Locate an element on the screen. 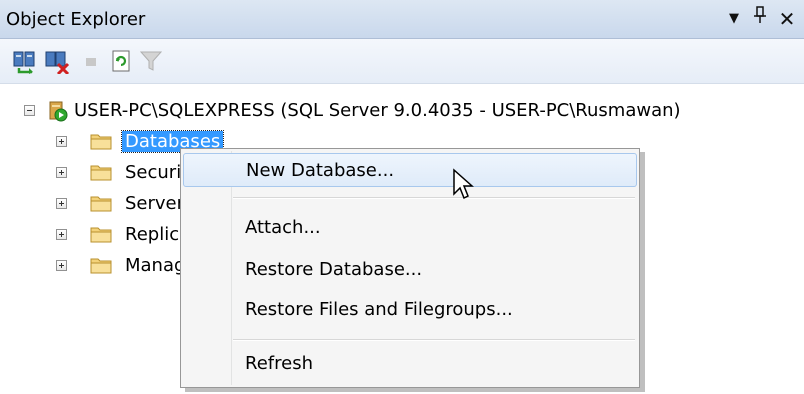 This screenshot has width=804, height=394. disconnect-icon is located at coordinates (57, 62).